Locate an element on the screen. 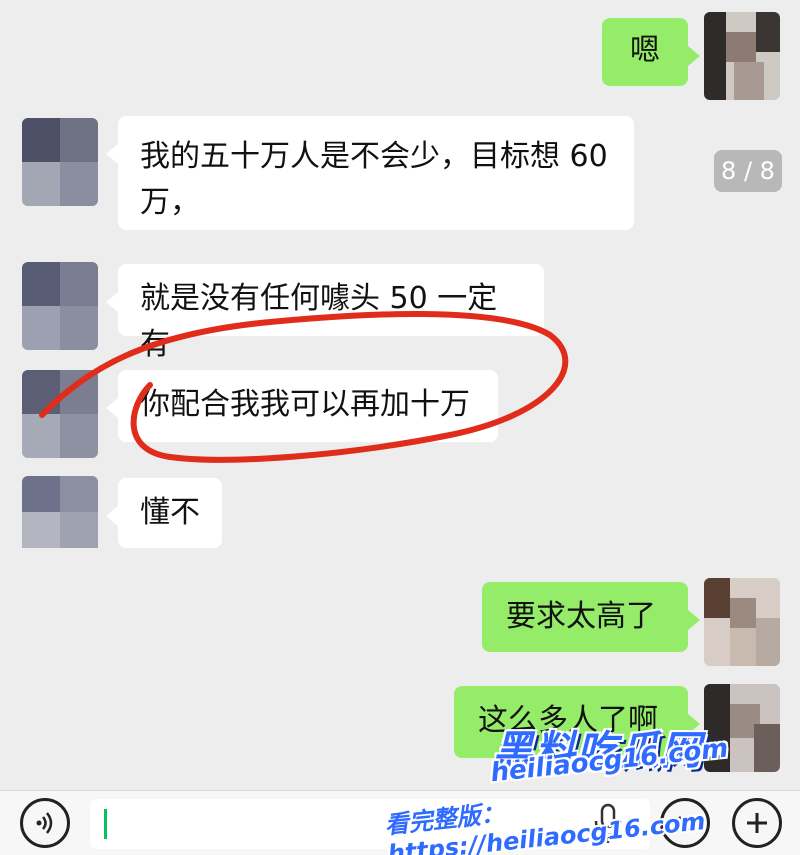 The image size is (800, 855). message-text: 要求太高了 is located at coordinates (581, 616).